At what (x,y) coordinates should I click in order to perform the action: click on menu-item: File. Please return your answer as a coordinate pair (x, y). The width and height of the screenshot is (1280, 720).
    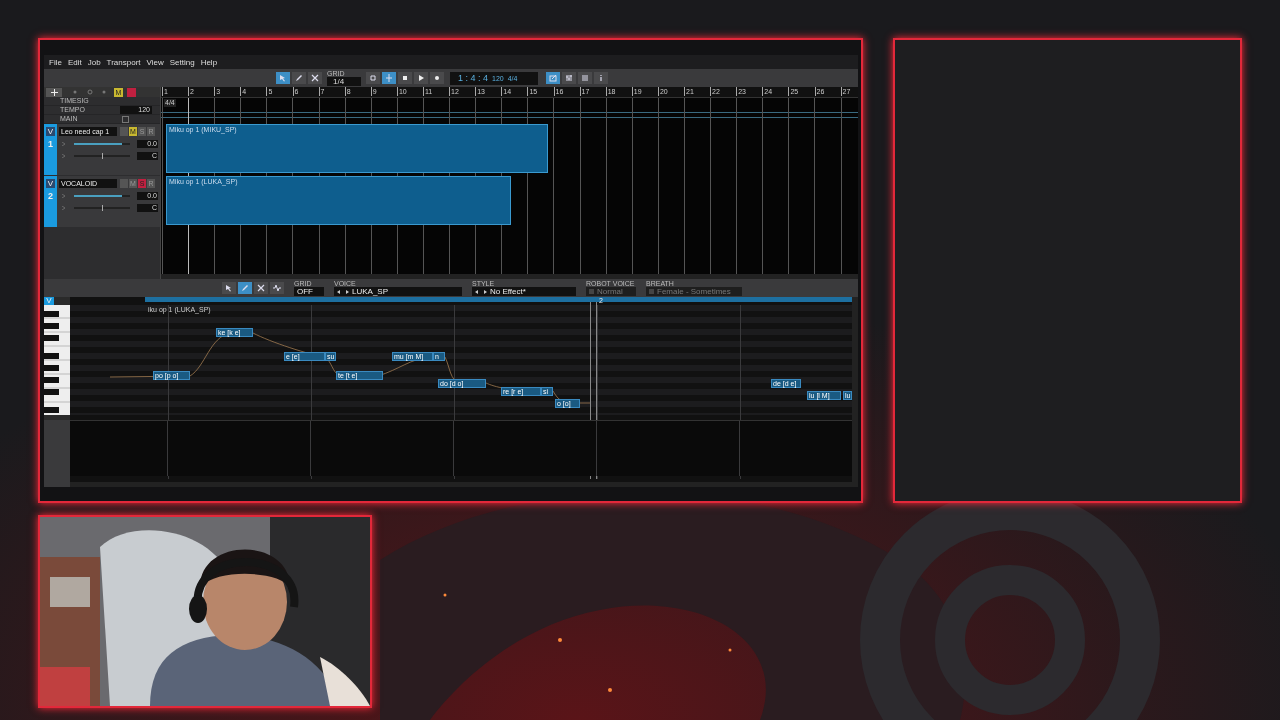
    Looking at the image, I should click on (55, 62).